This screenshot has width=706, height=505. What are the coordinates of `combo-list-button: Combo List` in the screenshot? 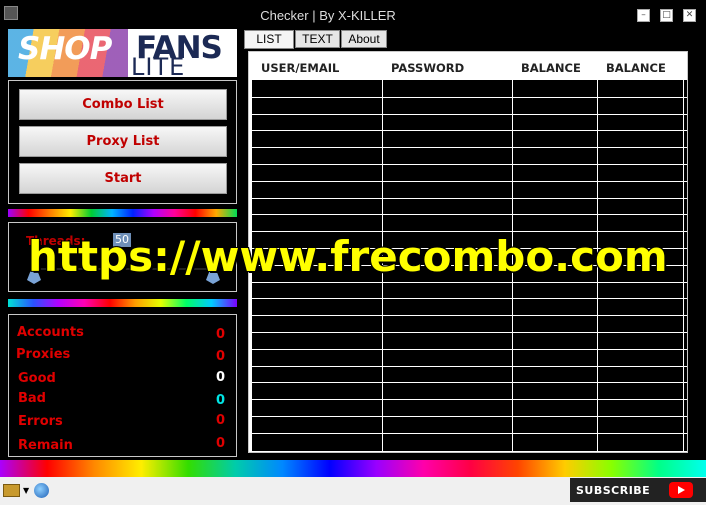 It's located at (123, 104).